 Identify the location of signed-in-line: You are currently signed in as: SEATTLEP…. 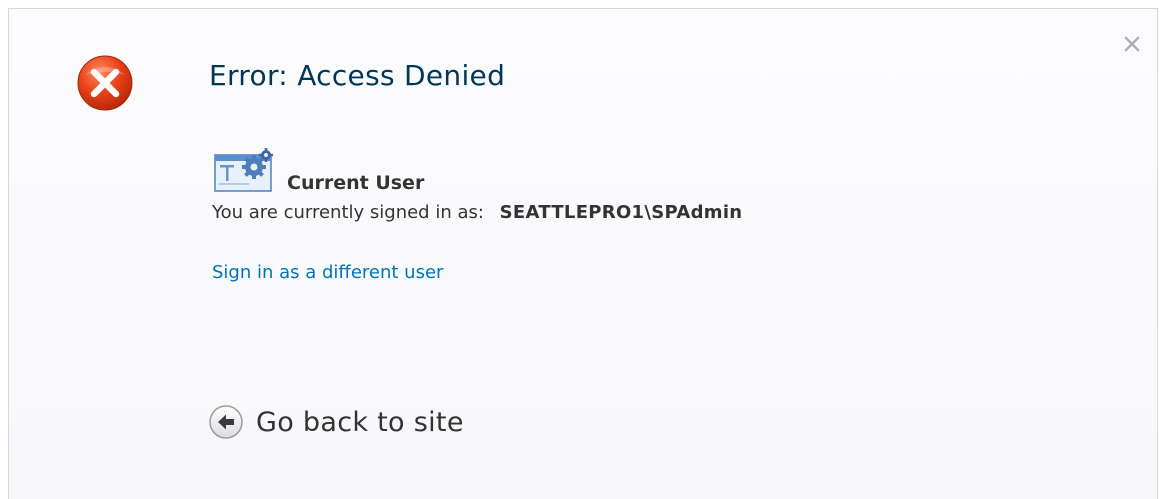
(477, 212).